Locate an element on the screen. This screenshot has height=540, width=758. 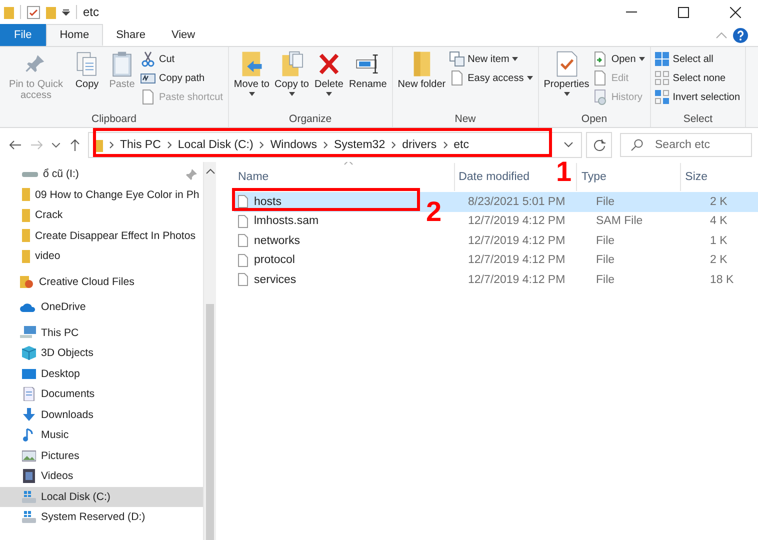
navigation-item: Documents is located at coordinates (101, 394).